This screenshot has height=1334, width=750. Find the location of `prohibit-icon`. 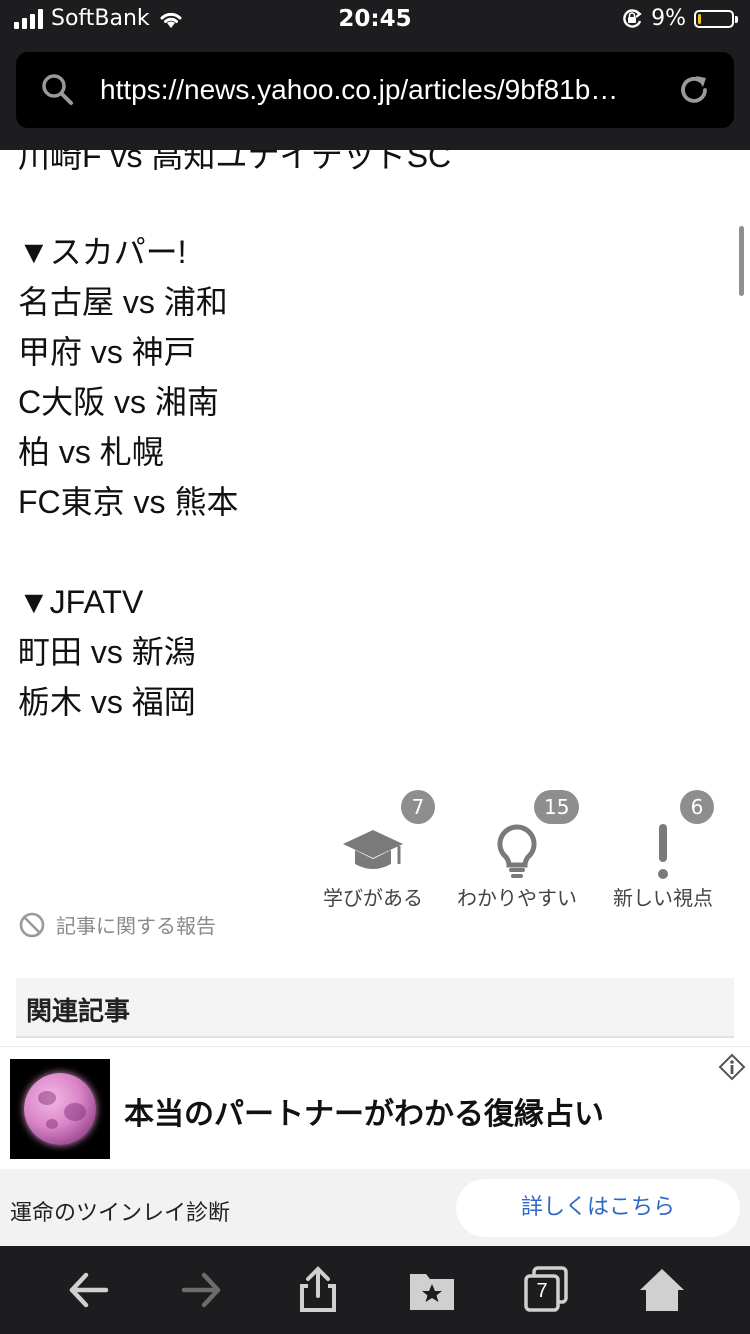

prohibit-icon is located at coordinates (32, 924).